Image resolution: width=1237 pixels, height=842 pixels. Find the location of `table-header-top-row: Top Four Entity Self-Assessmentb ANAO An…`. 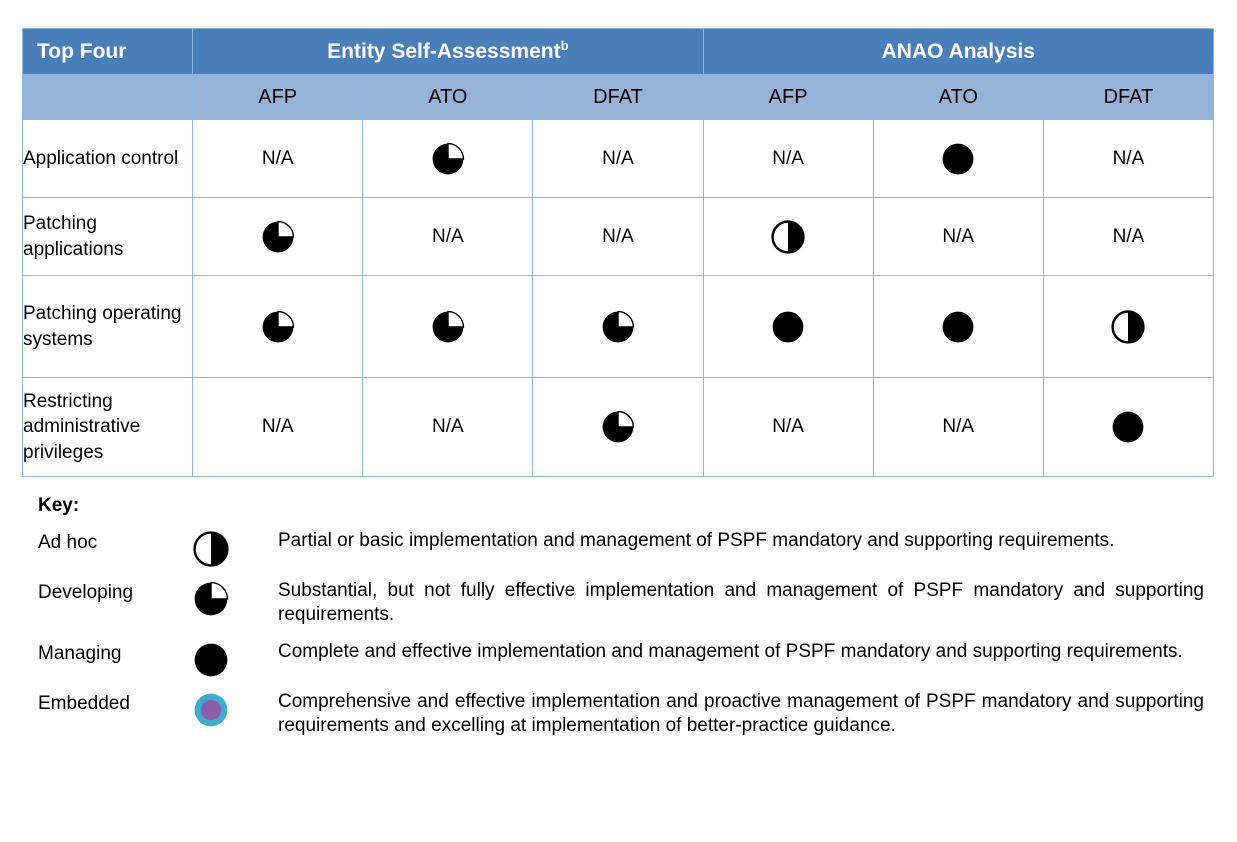

table-header-top-row: Top Four Entity Self-Assessmentb ANAO An… is located at coordinates (618, 51).